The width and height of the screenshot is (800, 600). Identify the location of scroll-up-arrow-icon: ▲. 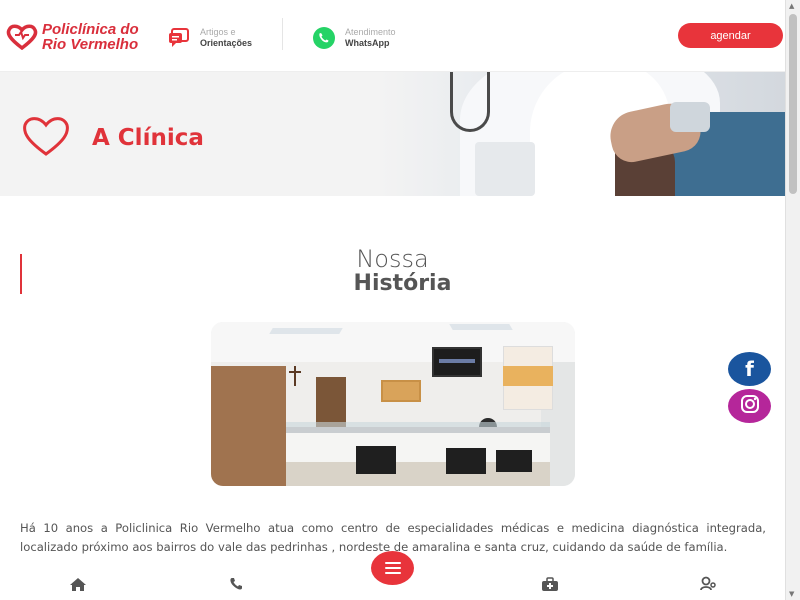
(791, 6).